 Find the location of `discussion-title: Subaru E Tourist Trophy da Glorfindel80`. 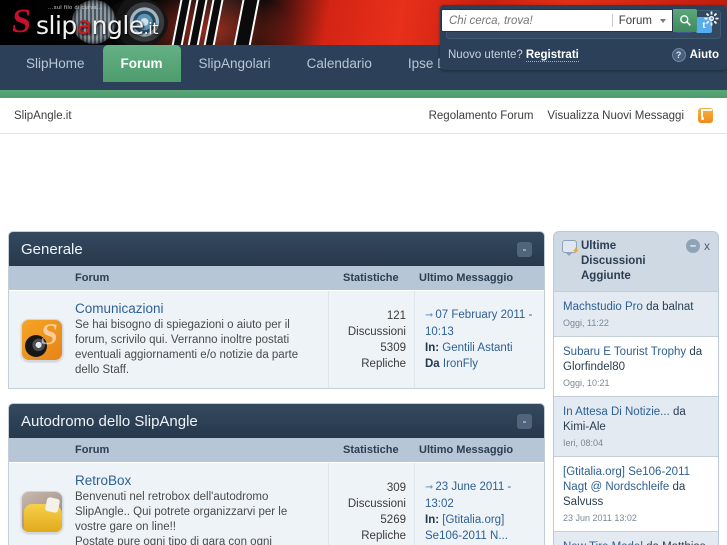

discussion-title: Subaru E Tourist Trophy da Glorfindel80 is located at coordinates (636, 360).